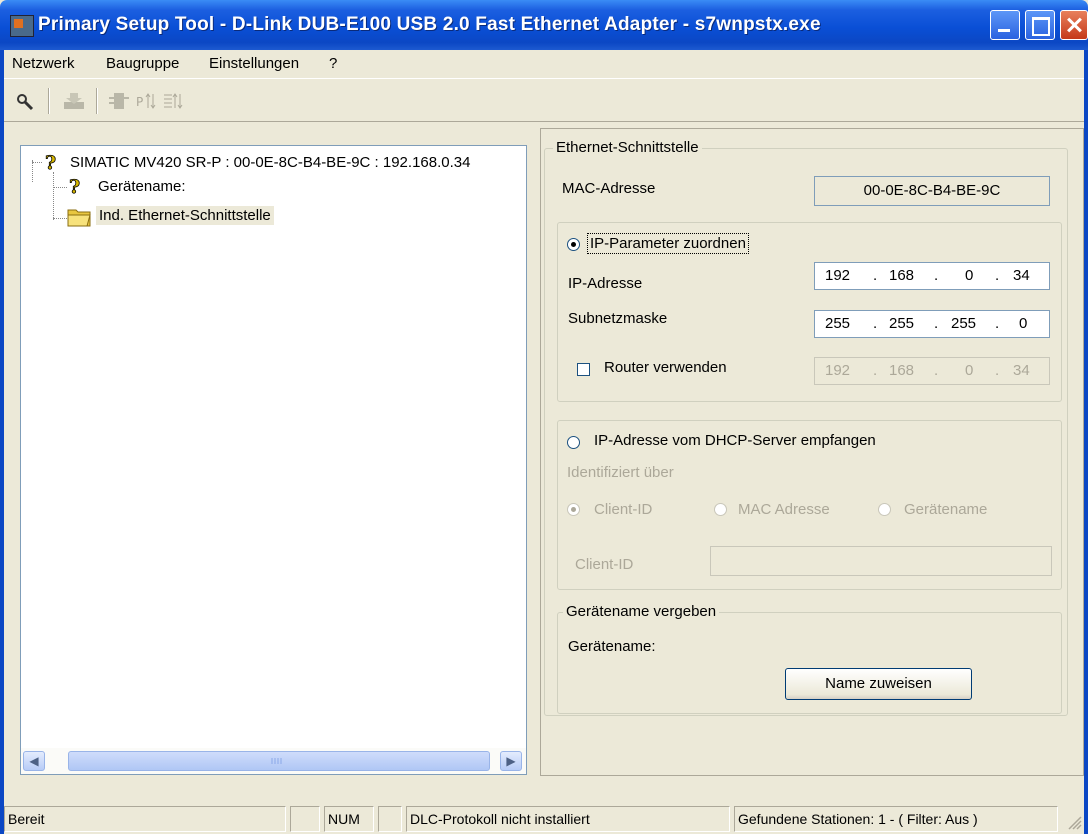 The width and height of the screenshot is (1088, 834). What do you see at coordinates (612, 646) in the screenshot?
I see `device-name-label: Gerätename:` at bounding box center [612, 646].